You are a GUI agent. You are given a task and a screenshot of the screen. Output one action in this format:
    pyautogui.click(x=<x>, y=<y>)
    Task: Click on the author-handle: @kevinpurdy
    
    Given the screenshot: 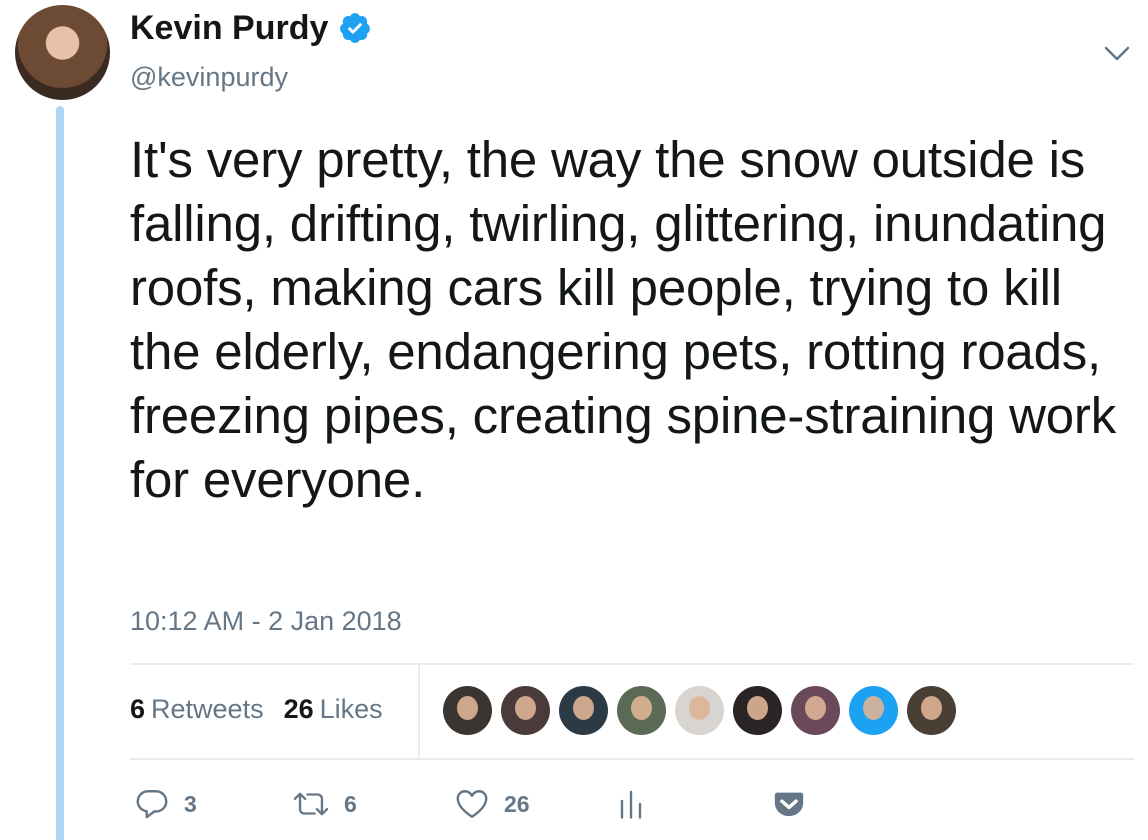 What is the action you would take?
    pyautogui.click(x=209, y=77)
    